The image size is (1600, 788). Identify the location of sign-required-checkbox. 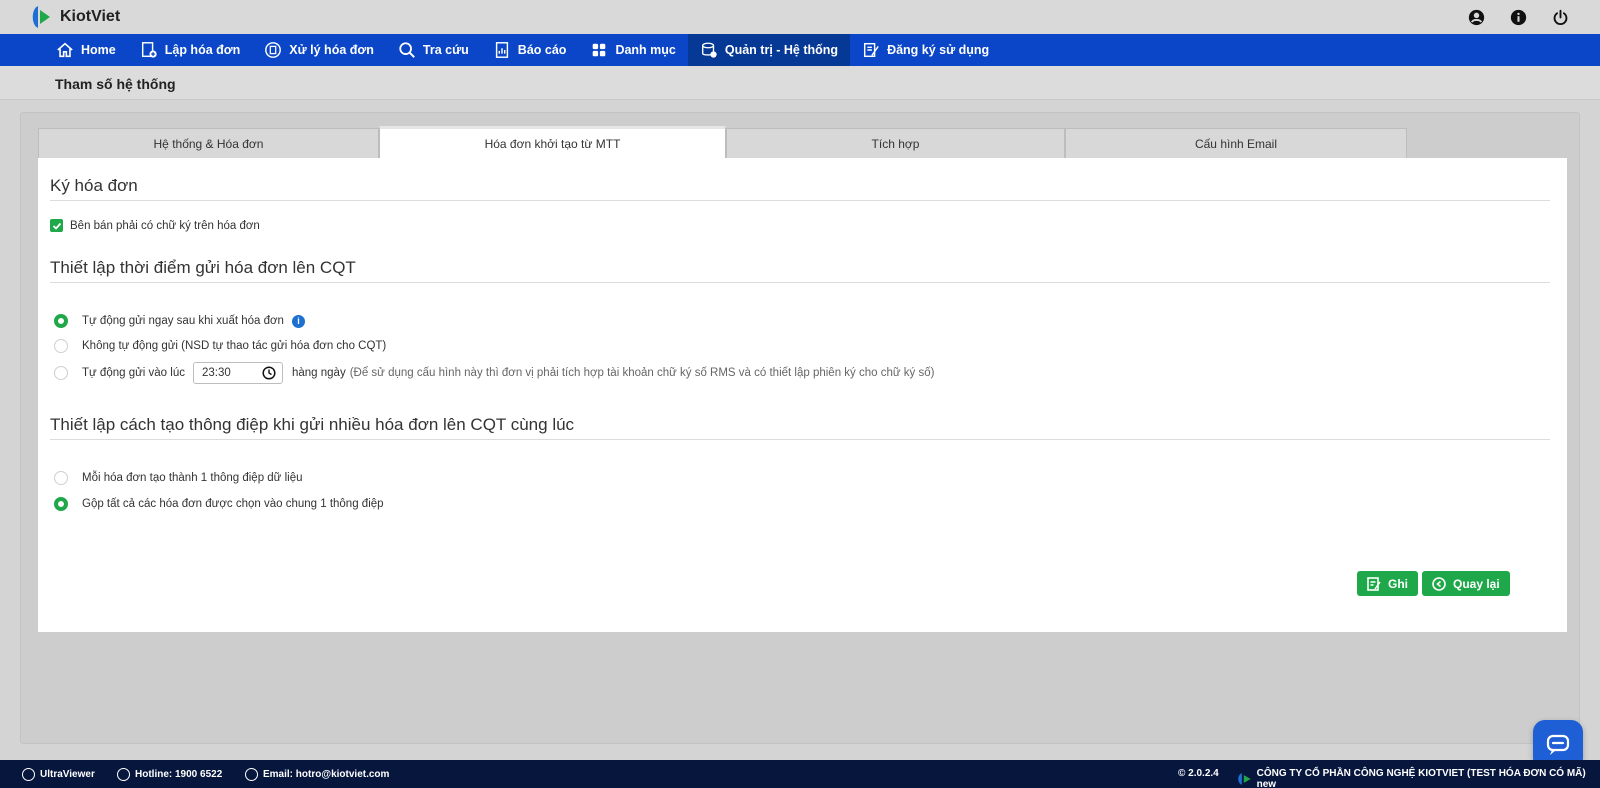
(56, 225).